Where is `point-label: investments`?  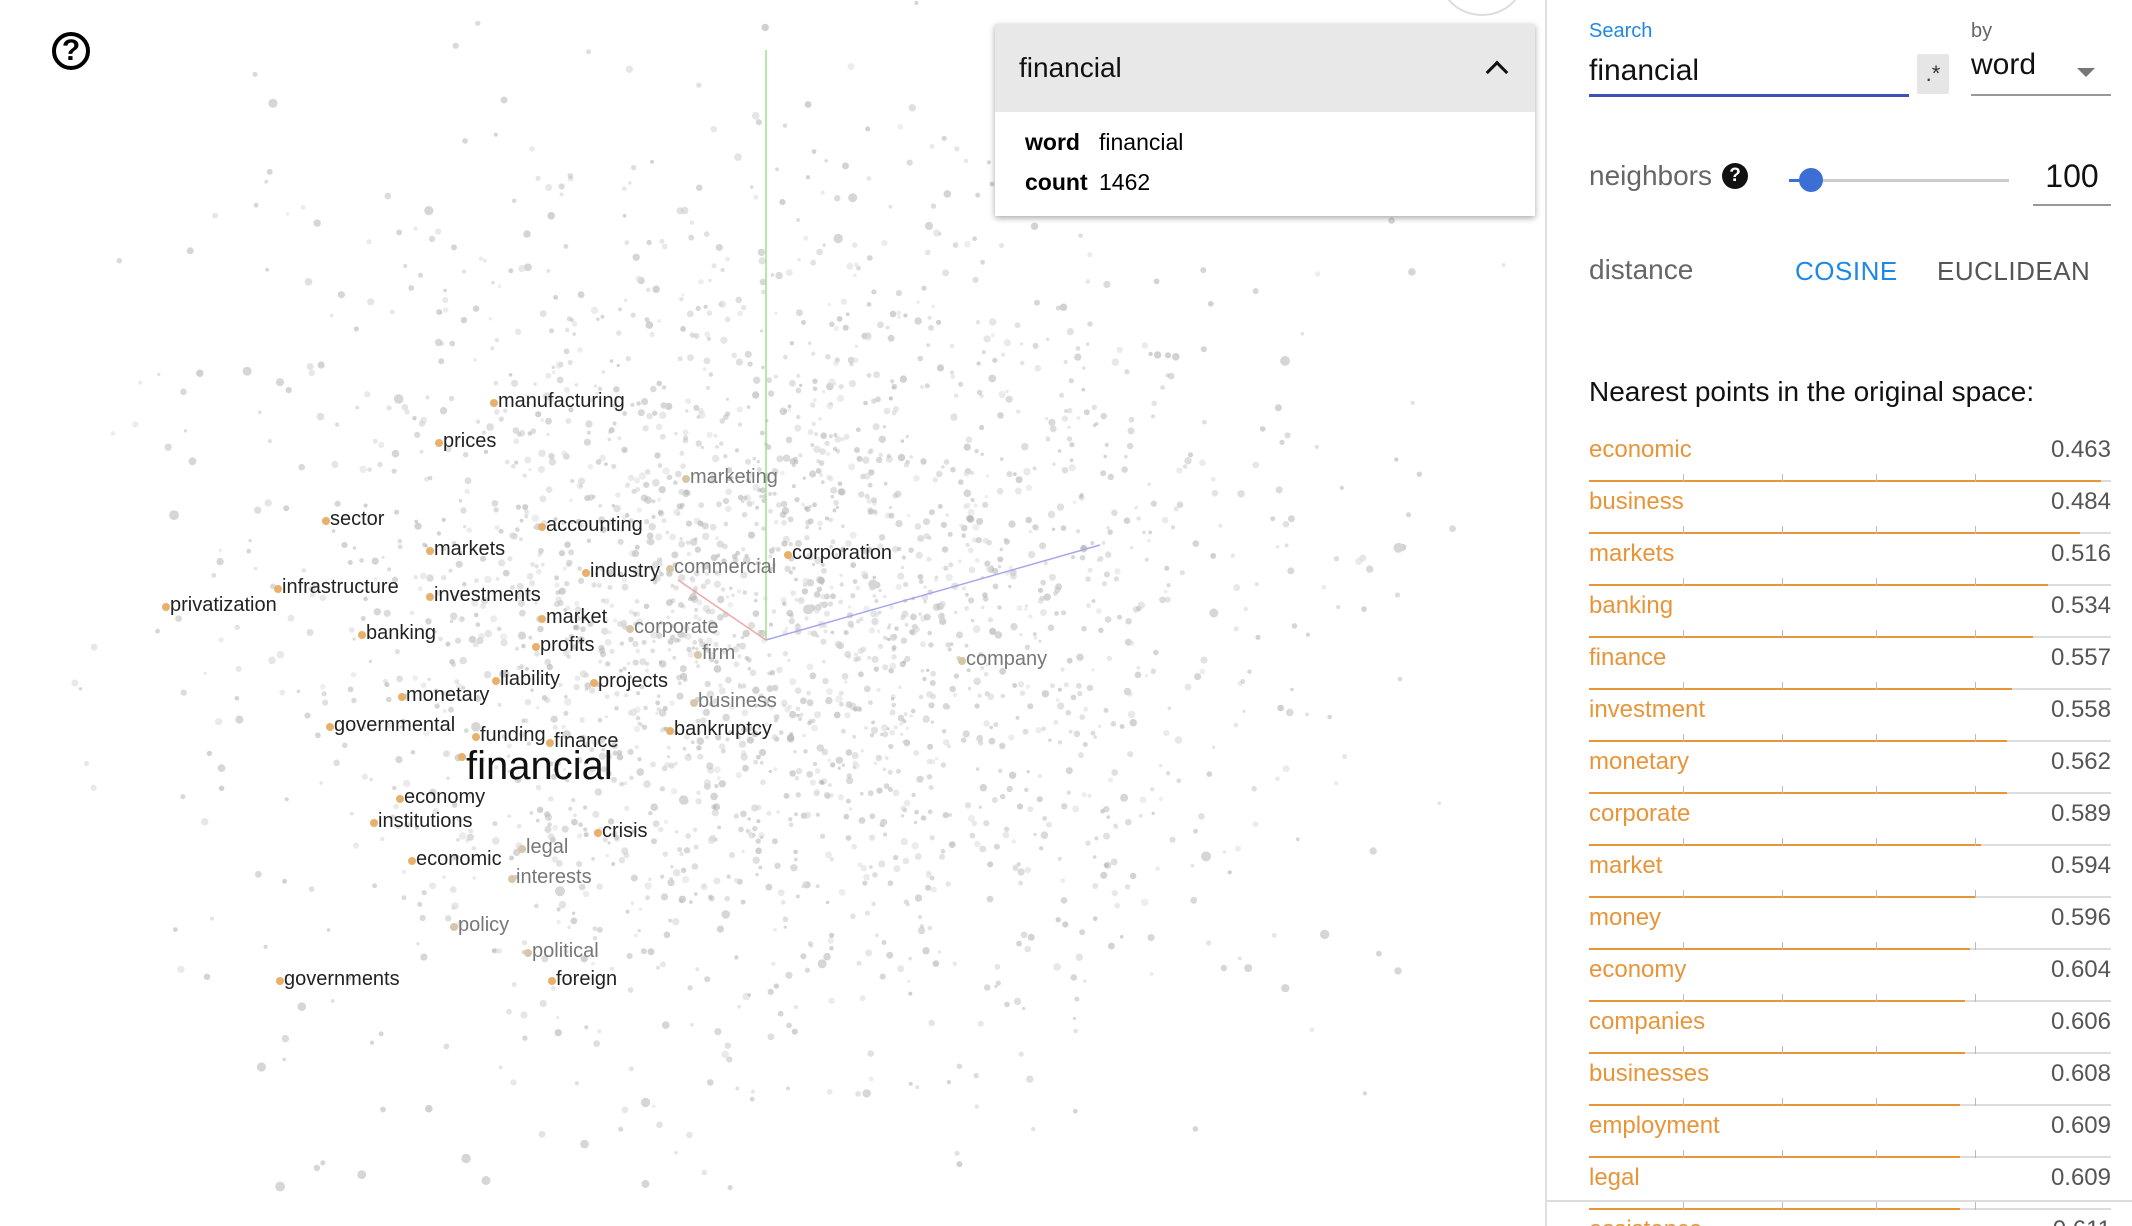 point-label: investments is located at coordinates (487, 595).